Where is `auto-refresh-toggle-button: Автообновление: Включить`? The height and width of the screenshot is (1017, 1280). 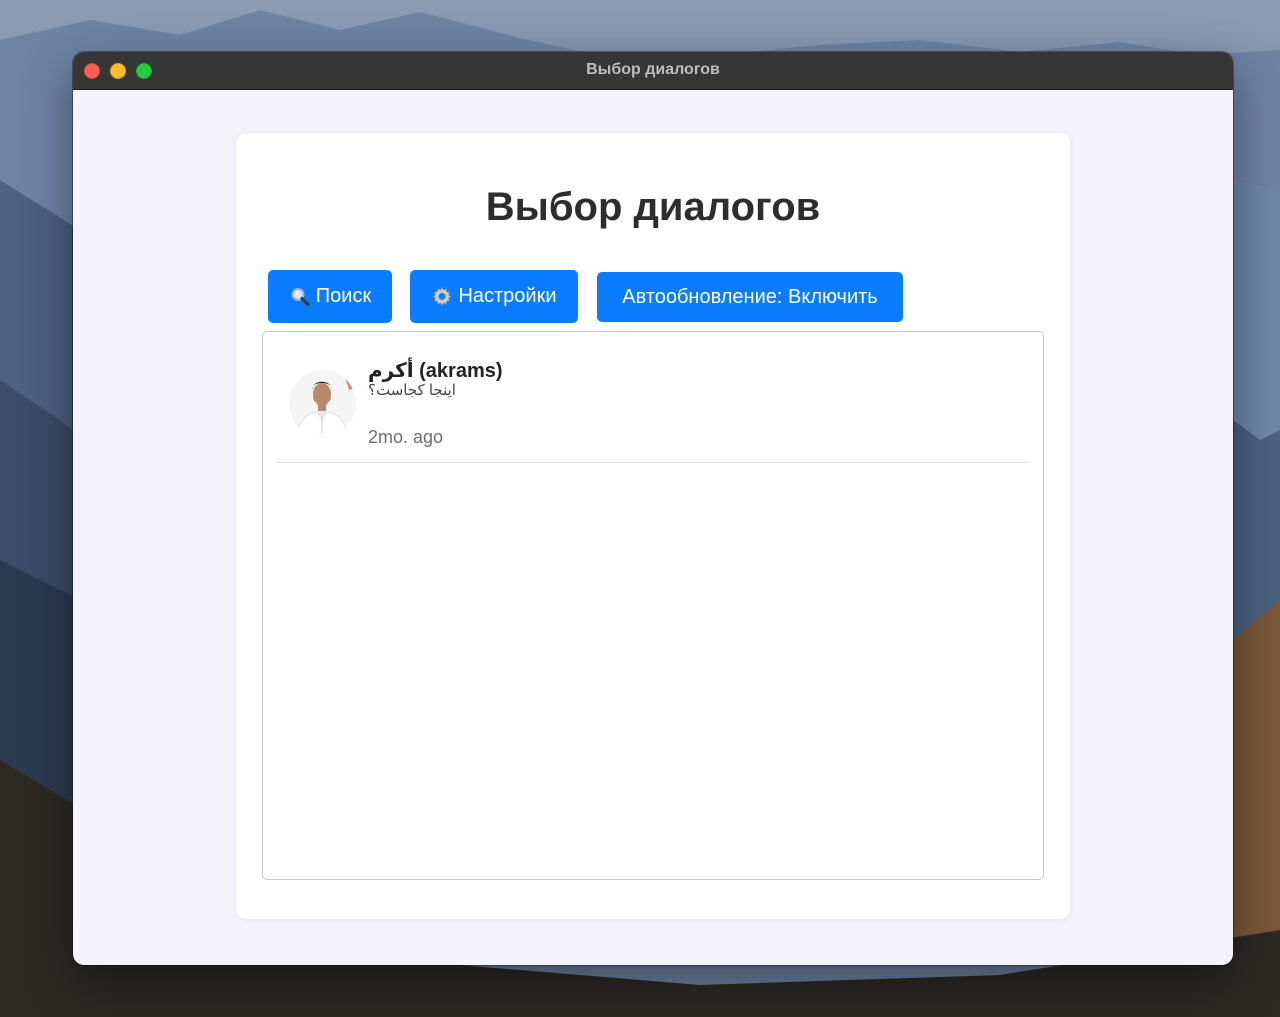 auto-refresh-toggle-button: Автообновление: Включить is located at coordinates (750, 297).